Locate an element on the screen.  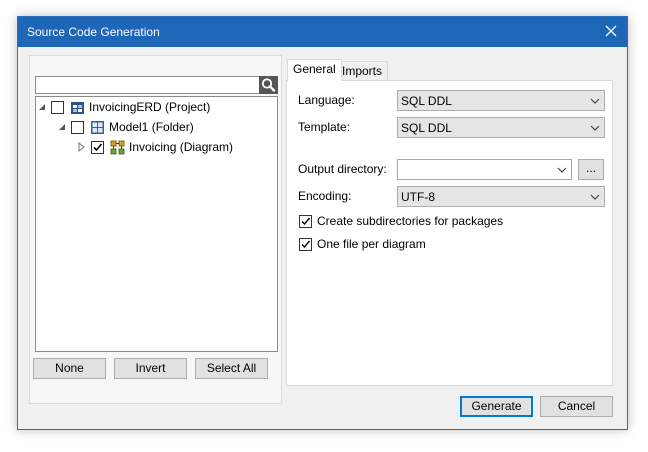
language-label: Language: is located at coordinates (326, 100).